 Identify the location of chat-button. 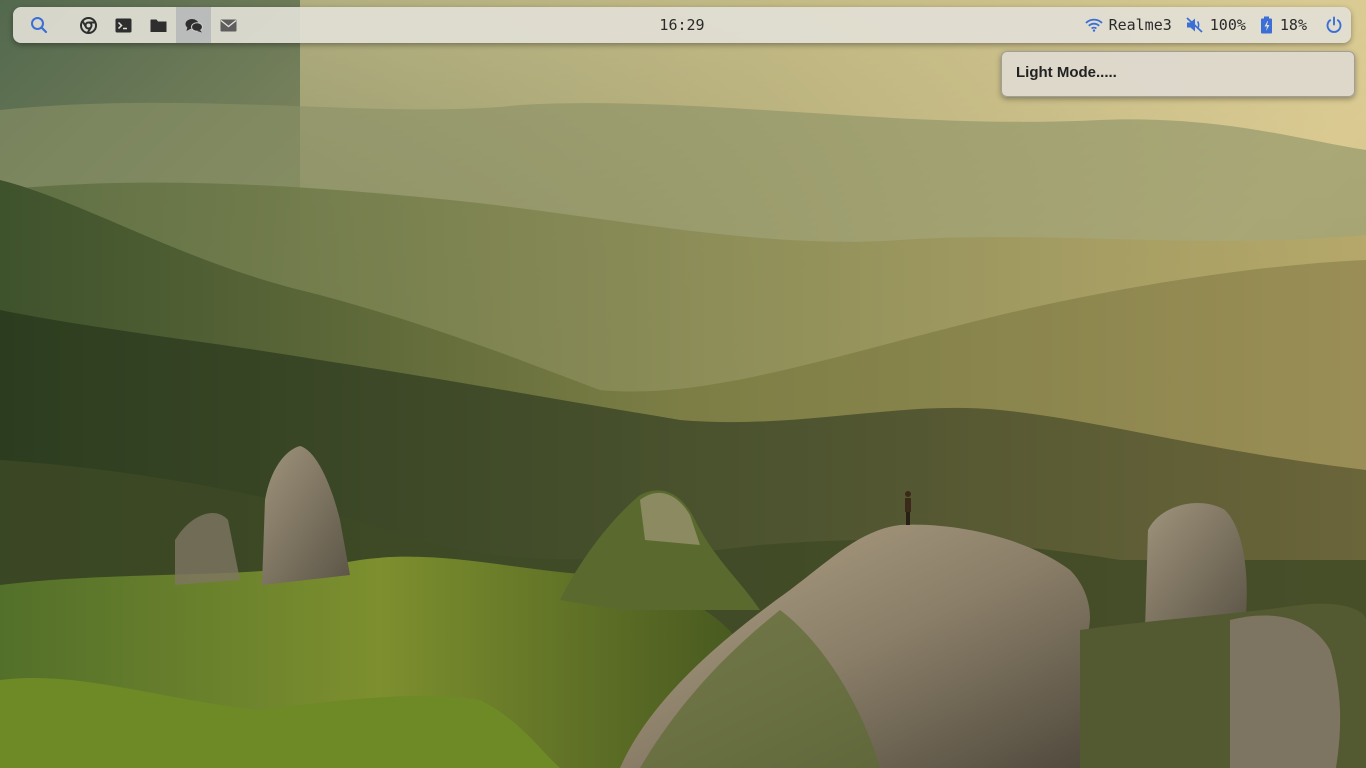
(193, 25).